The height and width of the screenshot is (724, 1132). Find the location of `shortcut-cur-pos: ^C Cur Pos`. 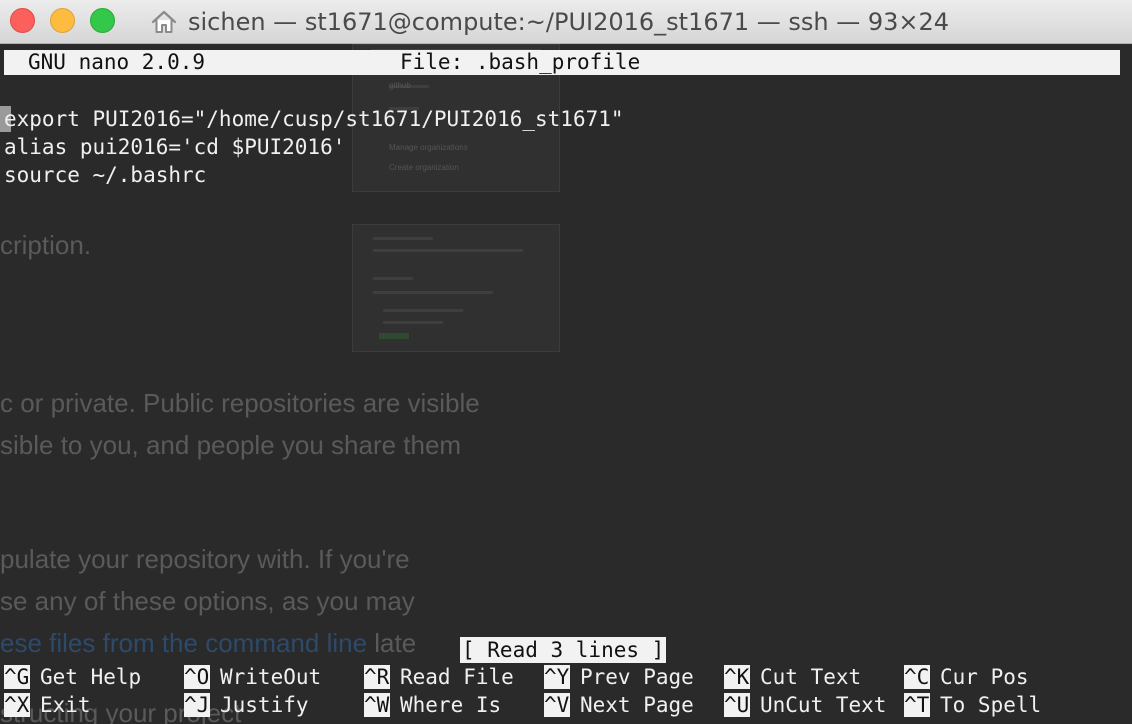

shortcut-cur-pos: ^C Cur Pos is located at coordinates (966, 677).